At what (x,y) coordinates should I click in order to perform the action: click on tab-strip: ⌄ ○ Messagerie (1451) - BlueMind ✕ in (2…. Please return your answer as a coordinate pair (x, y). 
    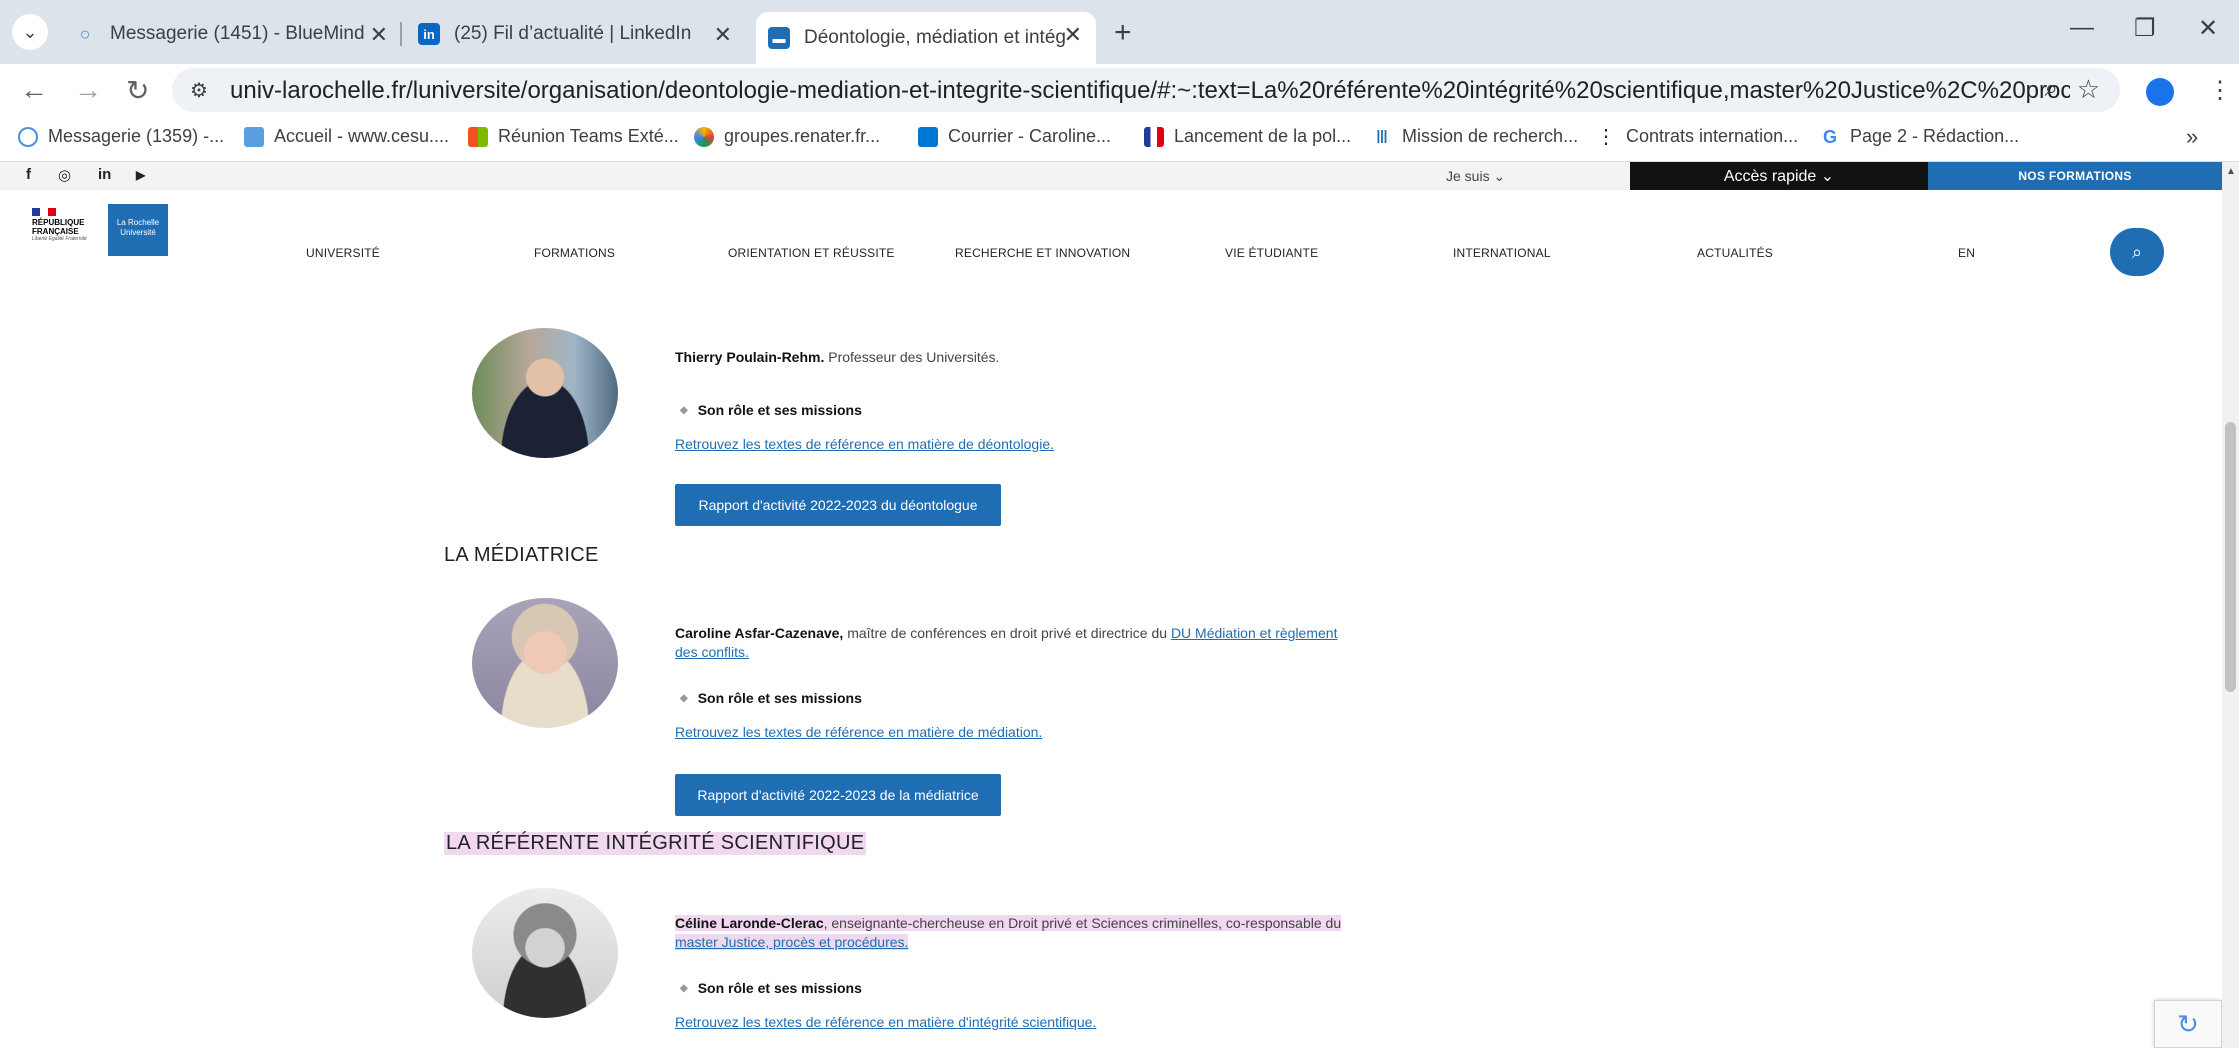
    Looking at the image, I should click on (1119, 32).